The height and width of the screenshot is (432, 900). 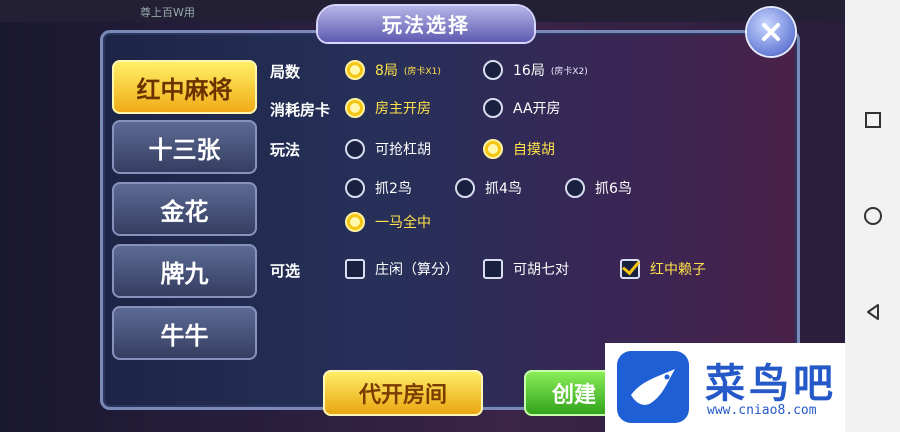 What do you see at coordinates (285, 72) in the screenshot?
I see `rounds-label: 局数` at bounding box center [285, 72].